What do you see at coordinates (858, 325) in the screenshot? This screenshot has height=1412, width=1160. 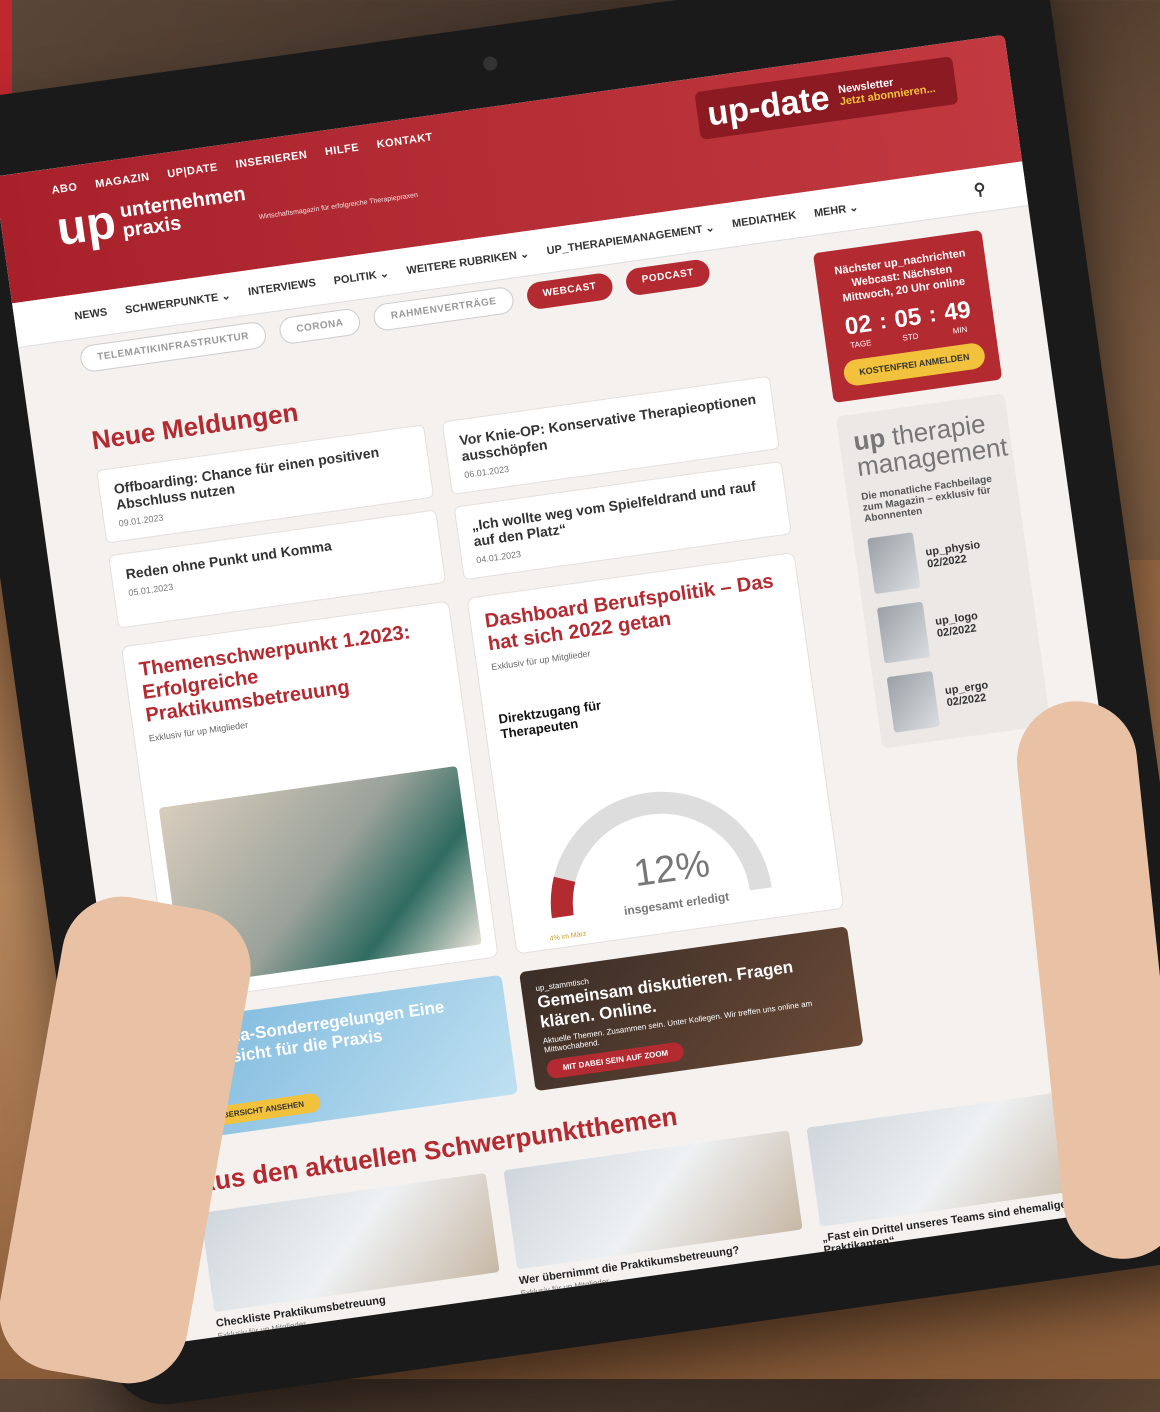 I see `days-value: 02` at bounding box center [858, 325].